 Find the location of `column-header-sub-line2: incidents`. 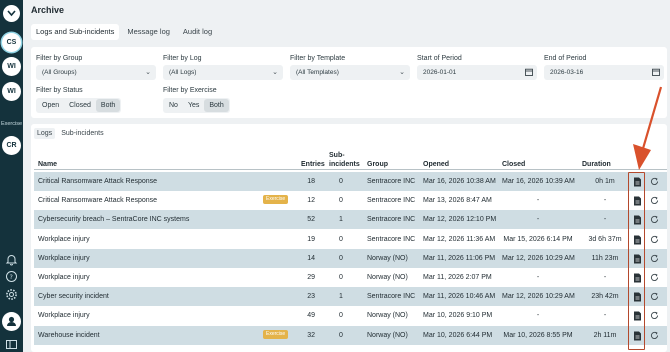

column-header-sub-line2: incidents is located at coordinates (344, 164).